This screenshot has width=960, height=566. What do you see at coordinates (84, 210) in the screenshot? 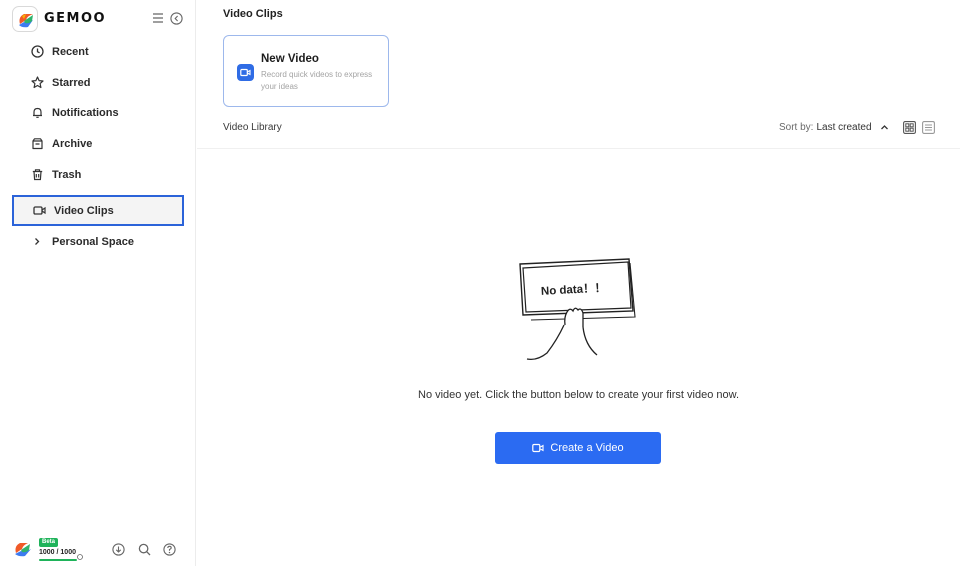
I see `sidebar-item-label: Video Clips` at bounding box center [84, 210].